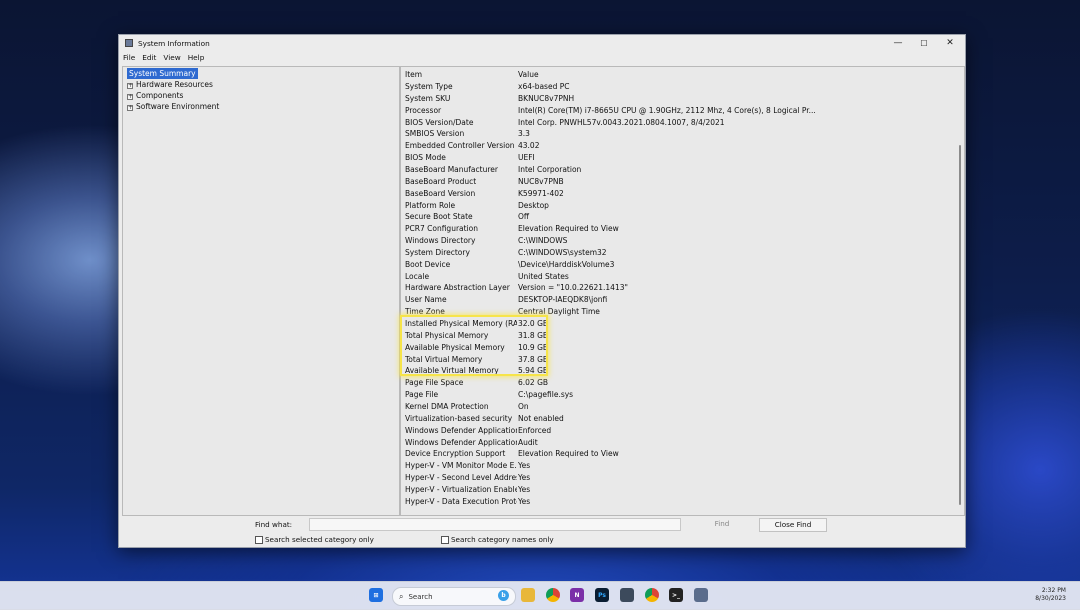  What do you see at coordinates (535, 430) in the screenshot?
I see `row-value: Enforced` at bounding box center [535, 430].